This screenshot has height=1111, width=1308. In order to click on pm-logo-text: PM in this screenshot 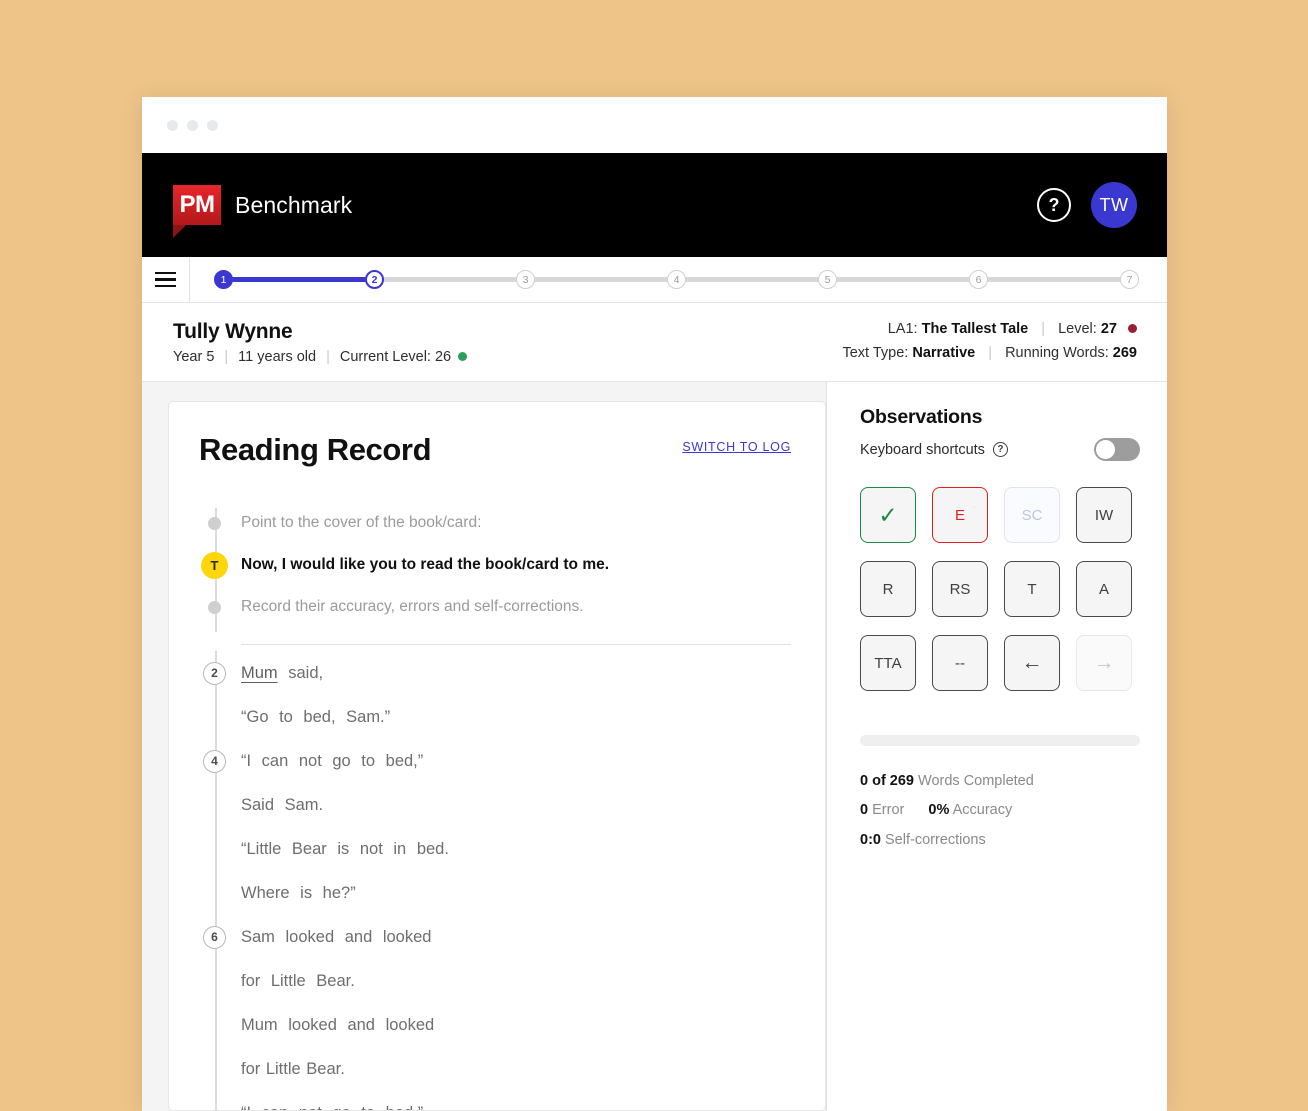, I will do `click(197, 204)`.